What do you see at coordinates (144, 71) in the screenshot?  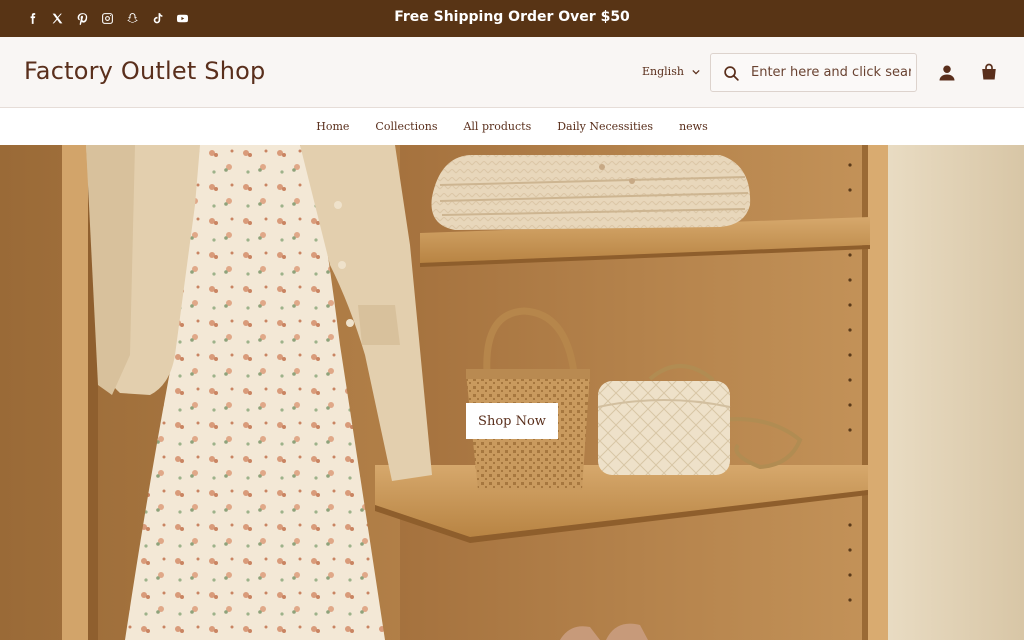 I see `store-logo: Factory Outlet Shop` at bounding box center [144, 71].